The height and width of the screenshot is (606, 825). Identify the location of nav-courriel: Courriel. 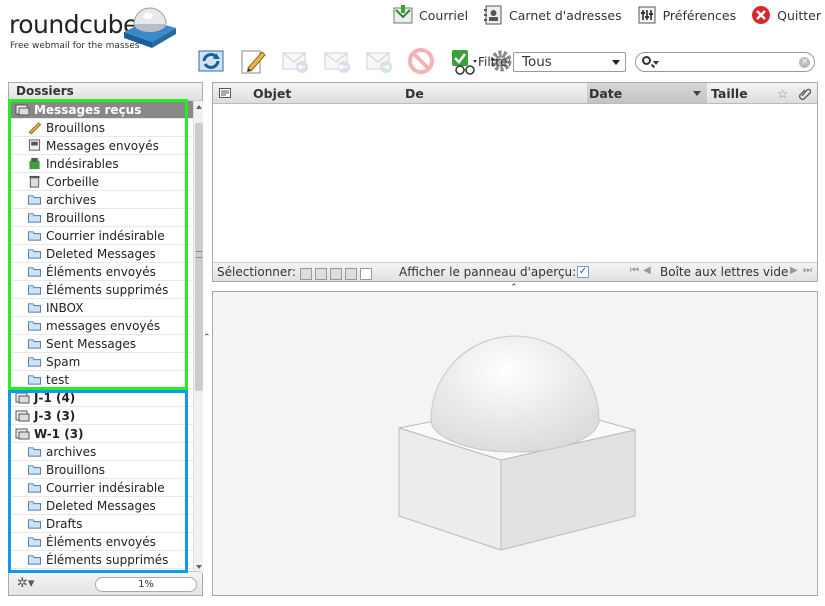
(430, 15).